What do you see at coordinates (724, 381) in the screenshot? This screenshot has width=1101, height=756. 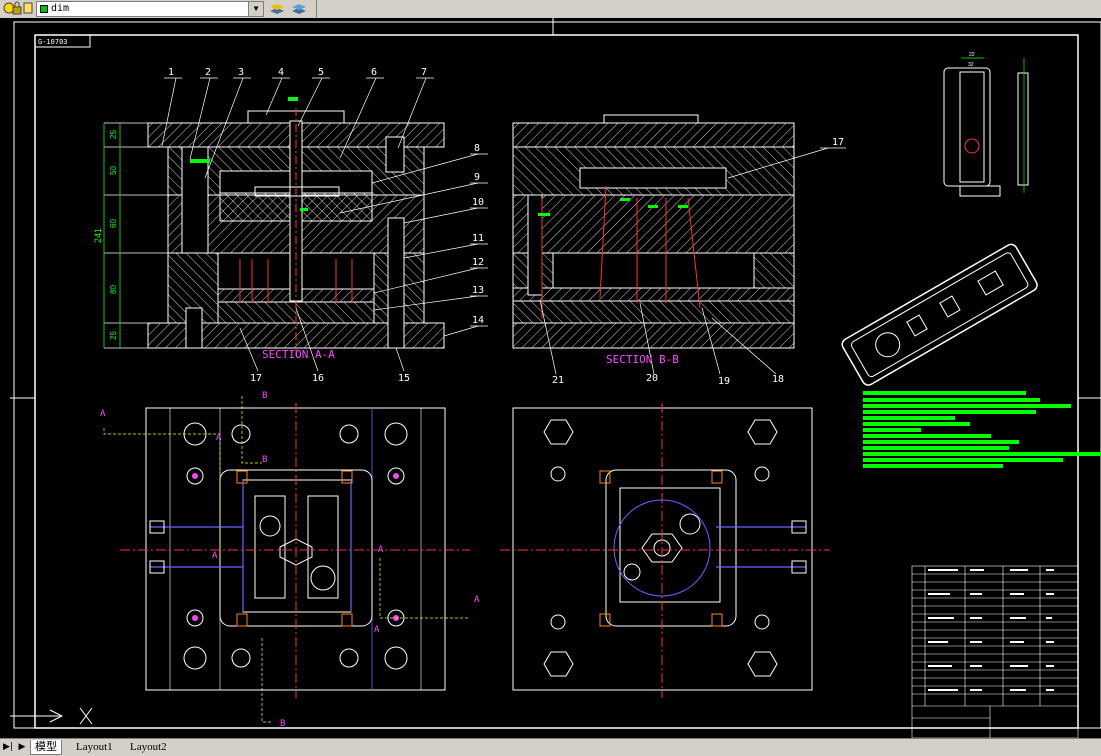 I see `part-number-19: 19` at bounding box center [724, 381].